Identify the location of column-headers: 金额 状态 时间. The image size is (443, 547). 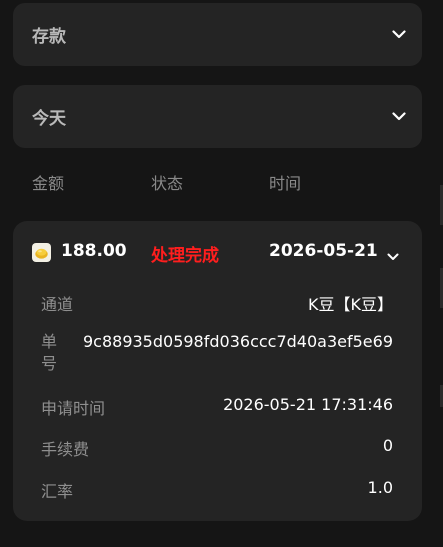
(222, 181).